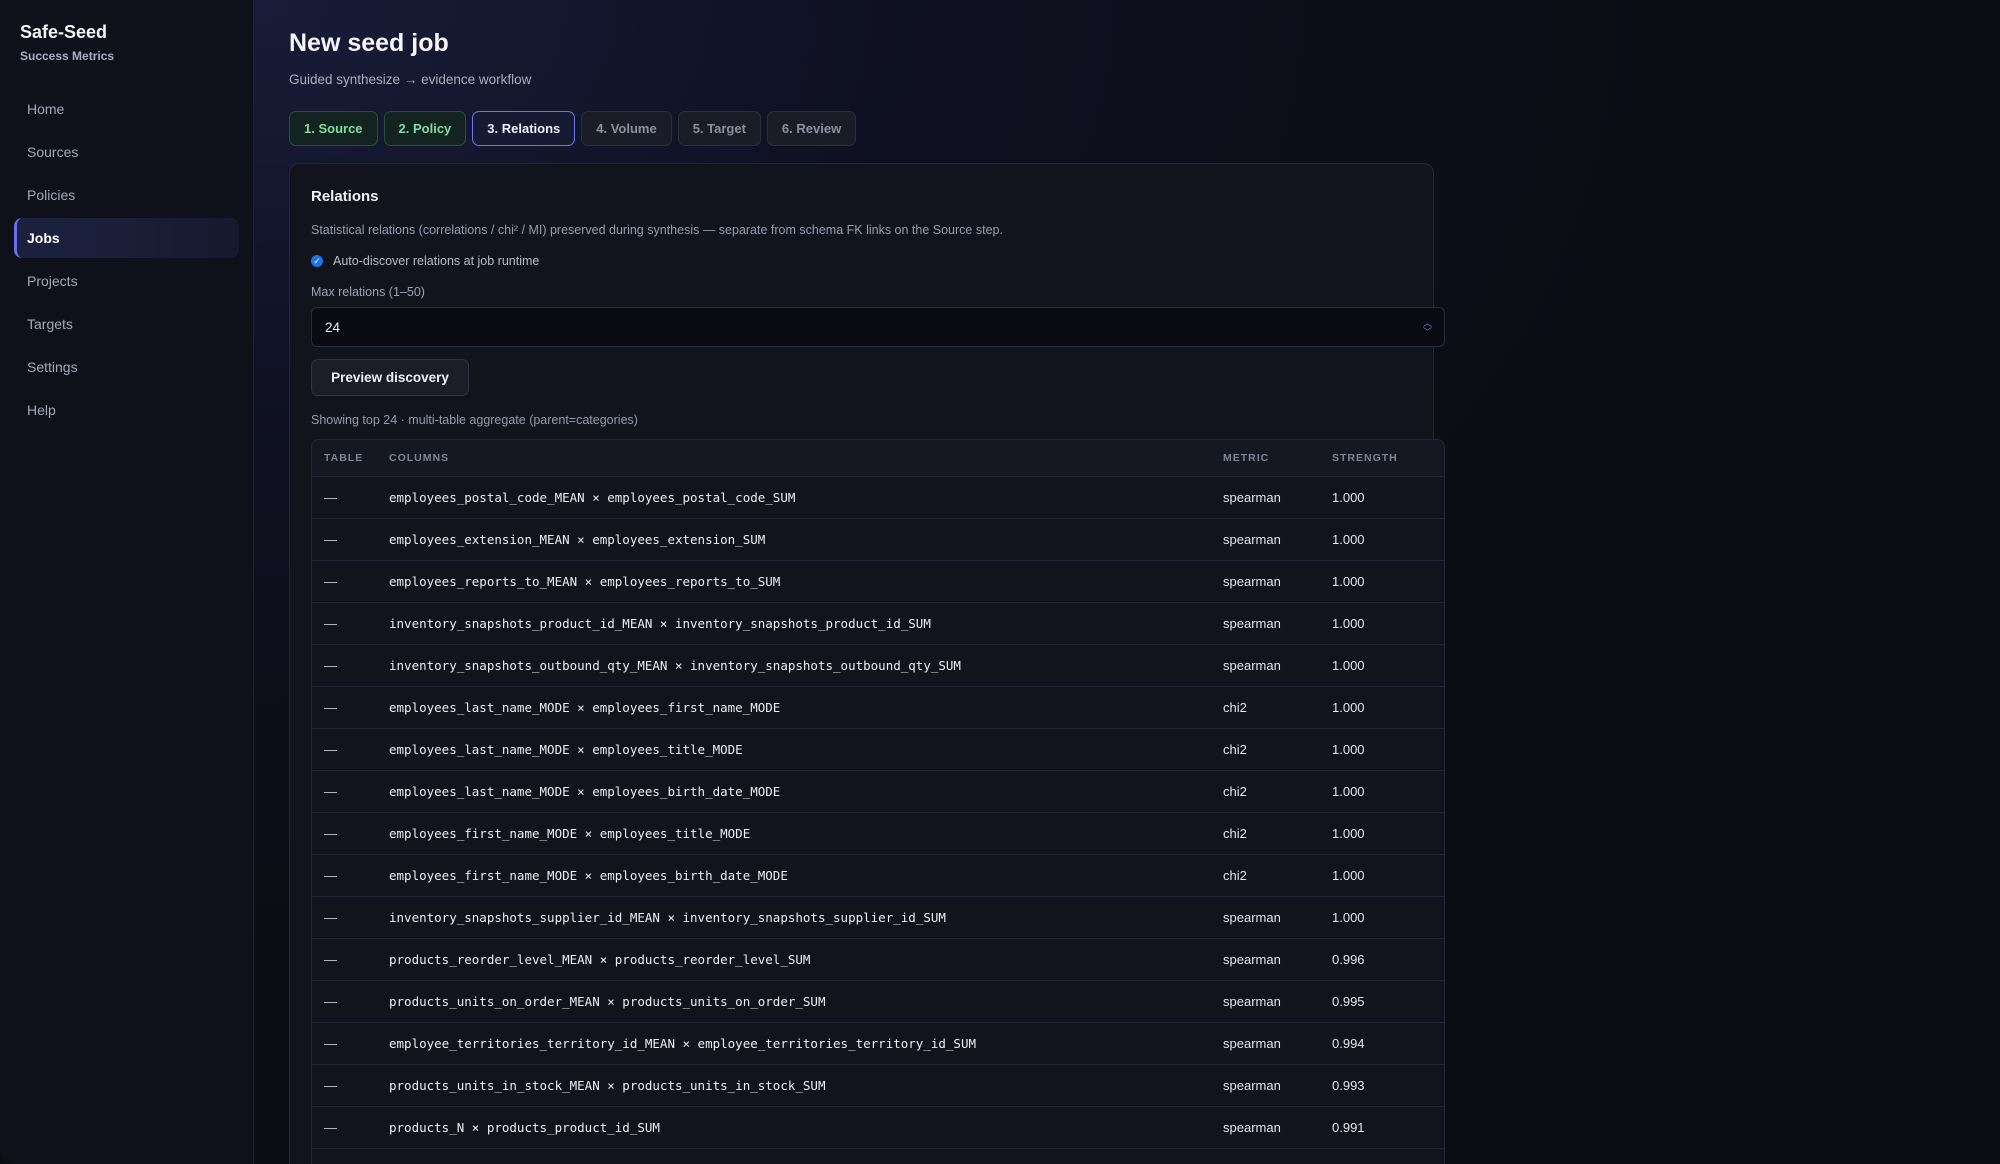  I want to click on cell-columns: products_N × products_product_id_SUM, so click(524, 1127).